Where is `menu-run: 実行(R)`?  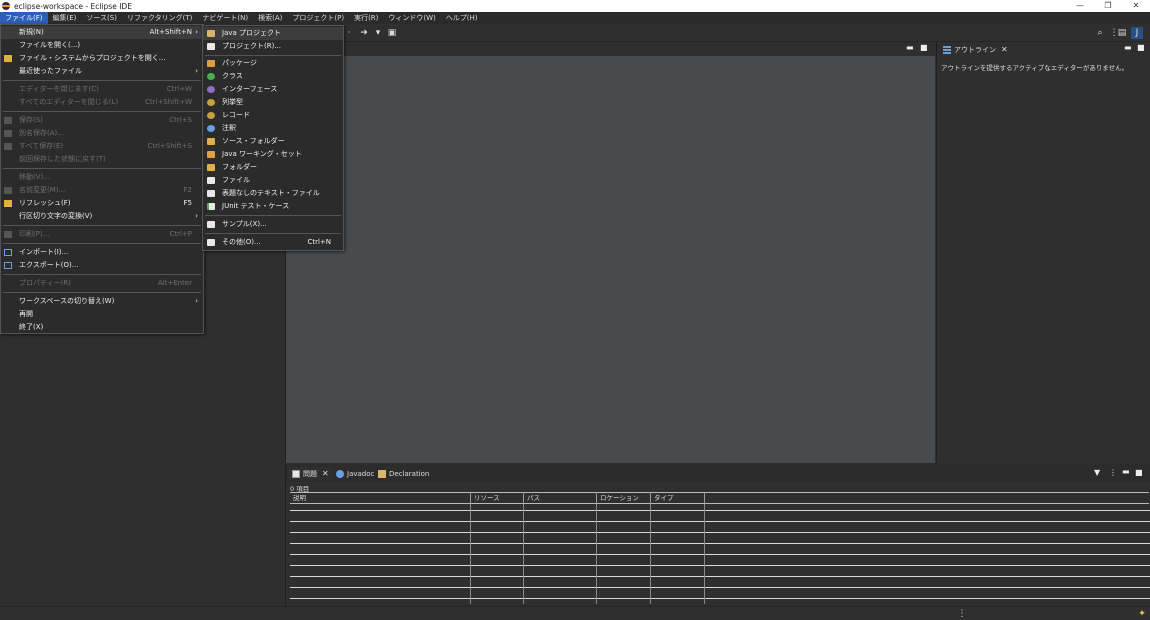
menu-run: 実行(R) is located at coordinates (366, 18).